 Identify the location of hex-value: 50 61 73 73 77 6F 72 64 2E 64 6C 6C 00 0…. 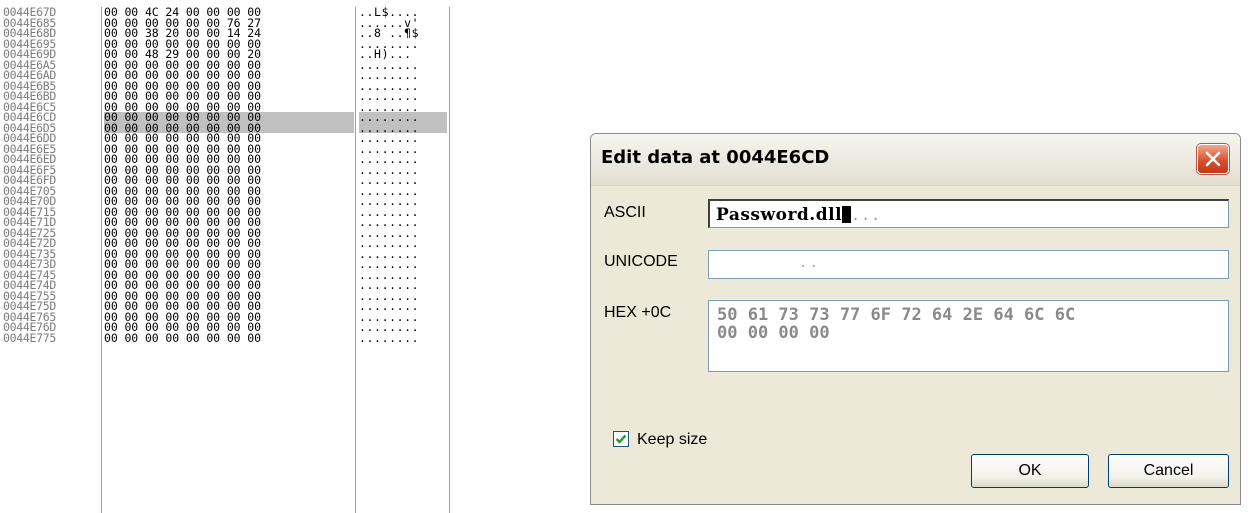
(896, 324).